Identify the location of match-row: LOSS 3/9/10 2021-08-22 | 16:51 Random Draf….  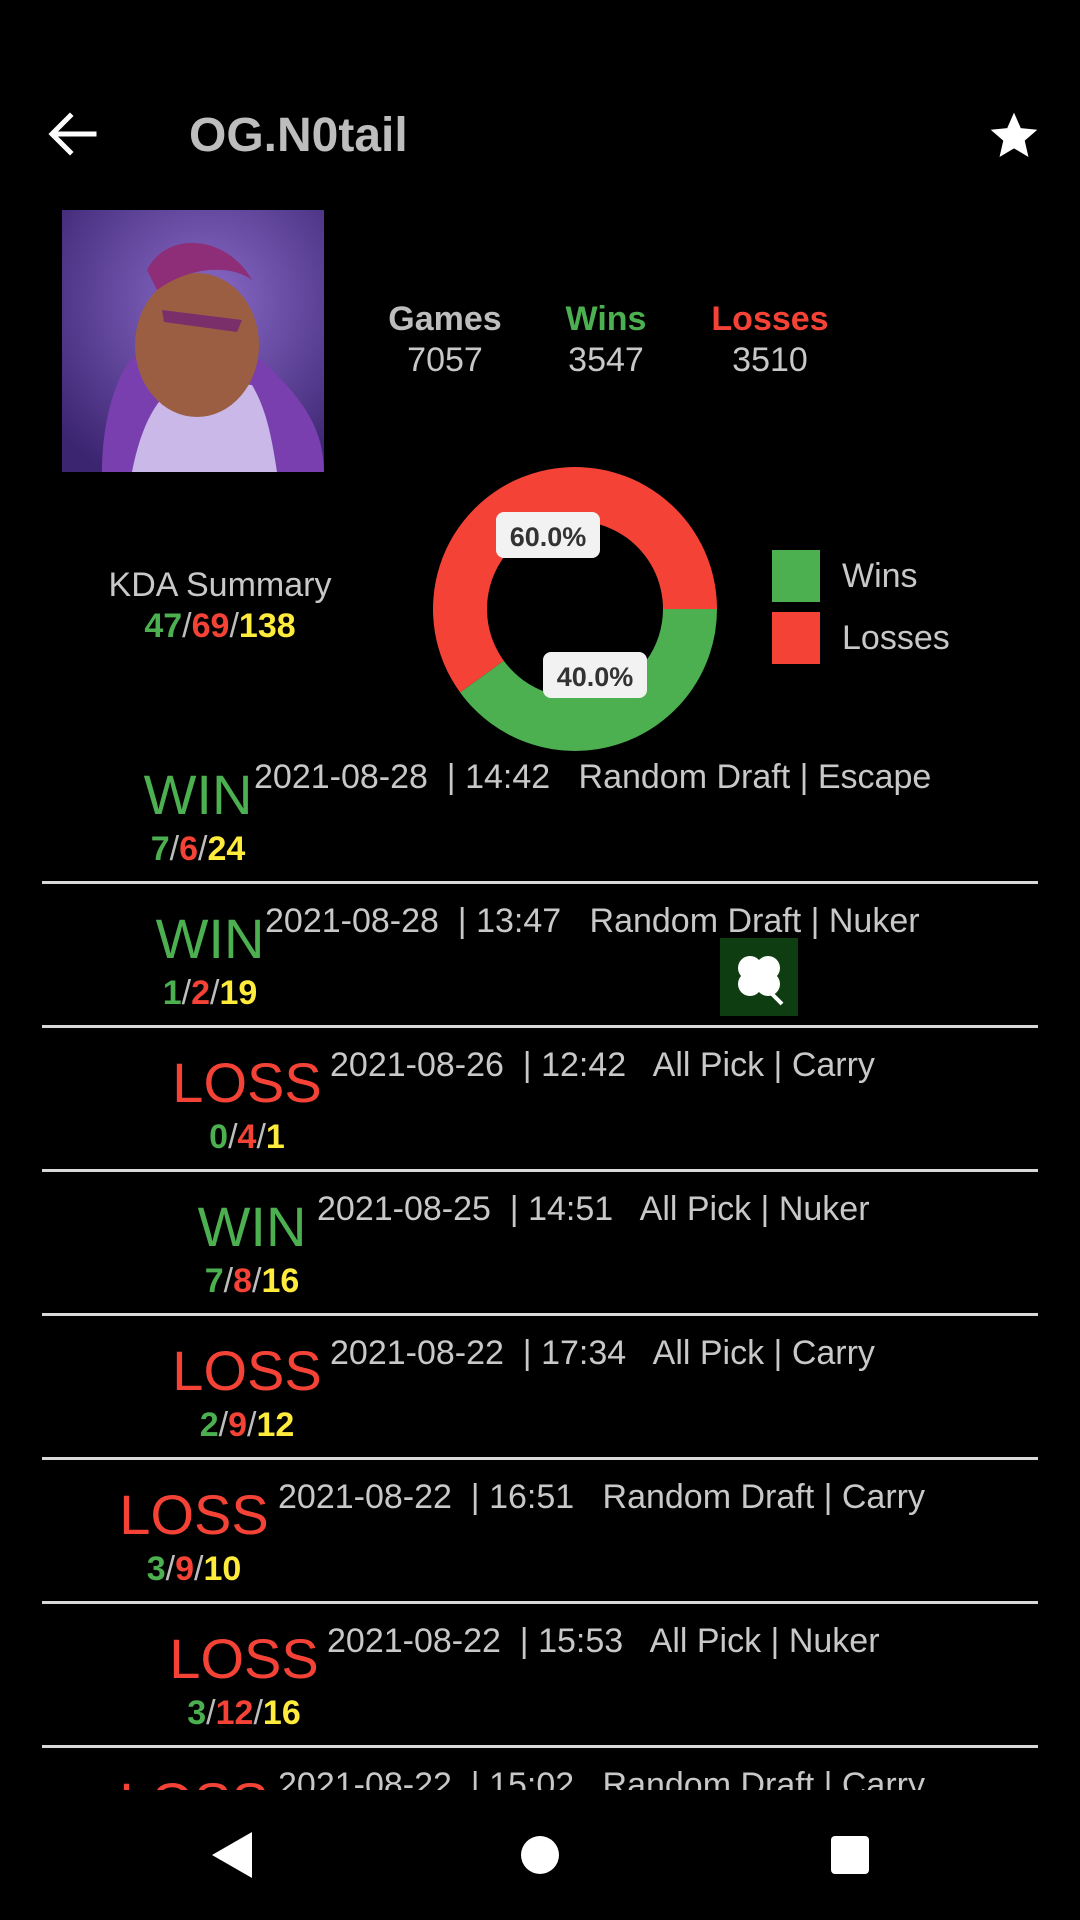
(540, 1532).